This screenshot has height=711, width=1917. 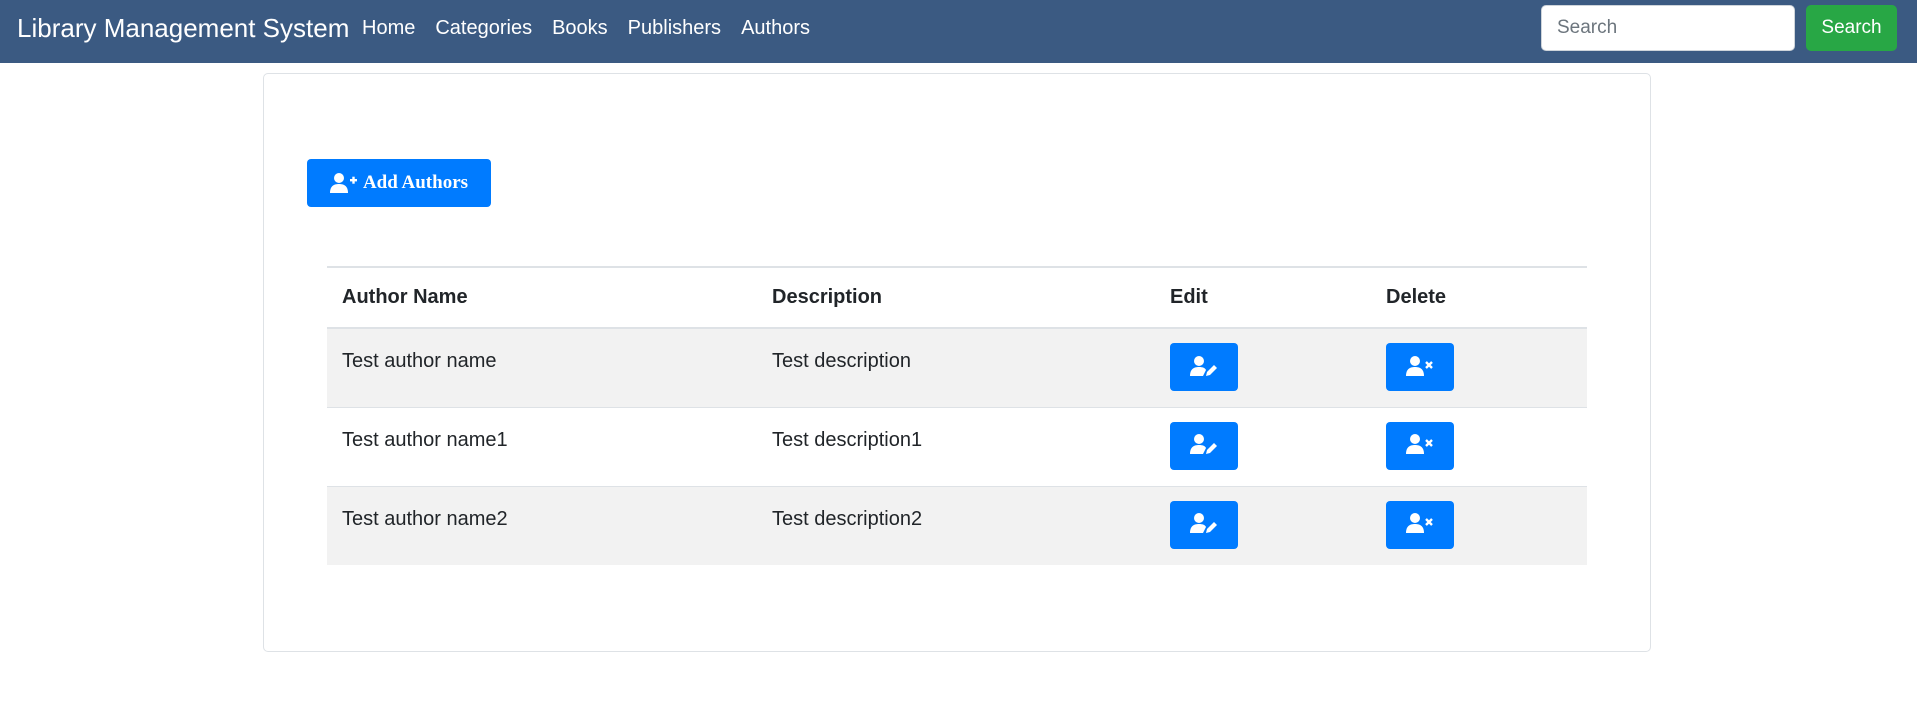 I want to click on add-authors-button: Add Authors, so click(x=399, y=183).